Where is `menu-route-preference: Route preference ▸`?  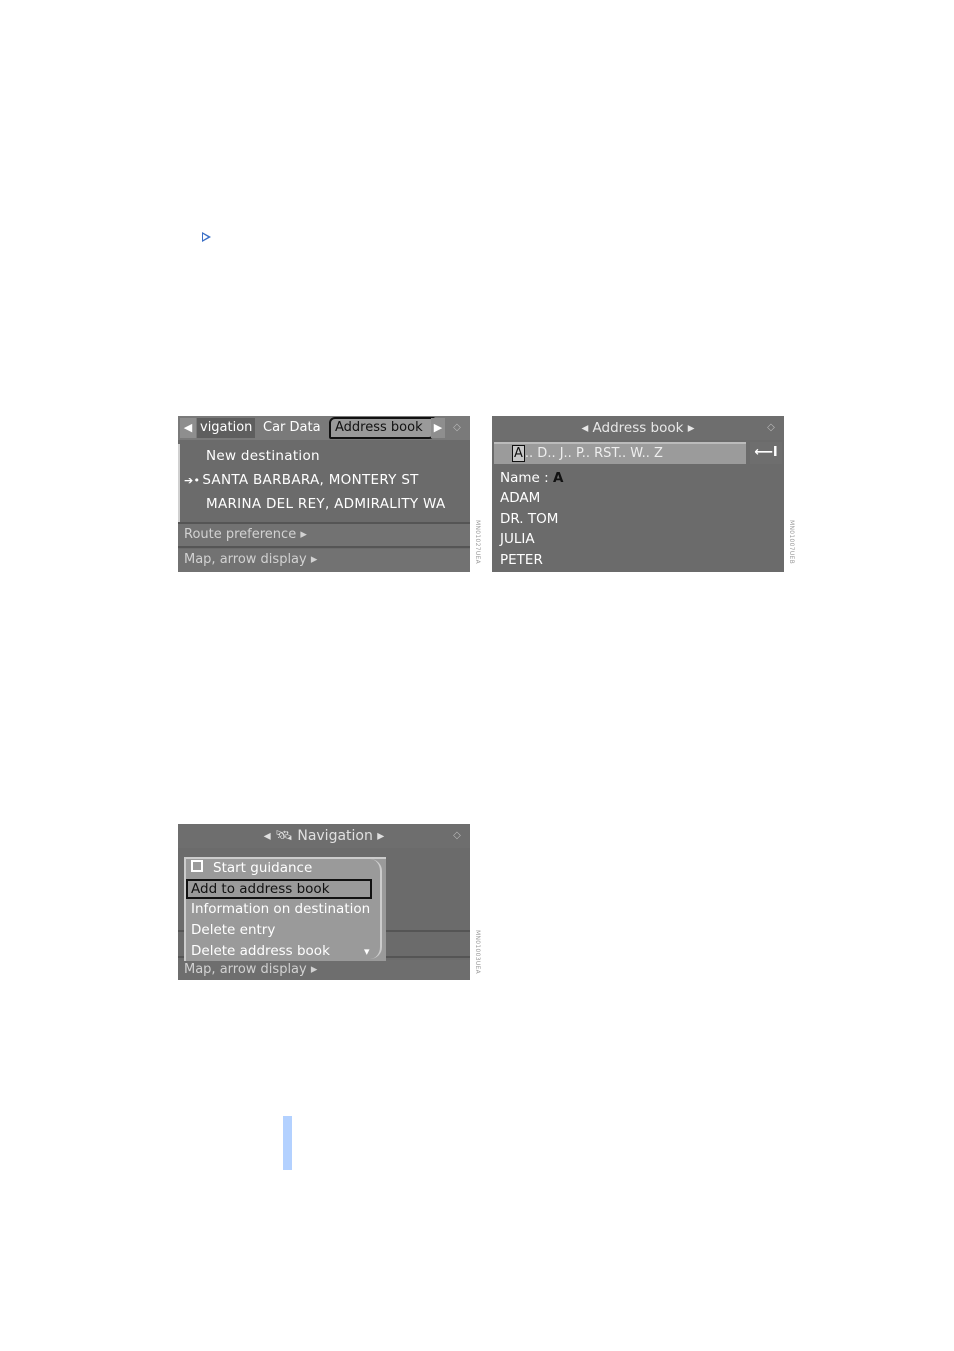 menu-route-preference: Route preference ▸ is located at coordinates (324, 535).